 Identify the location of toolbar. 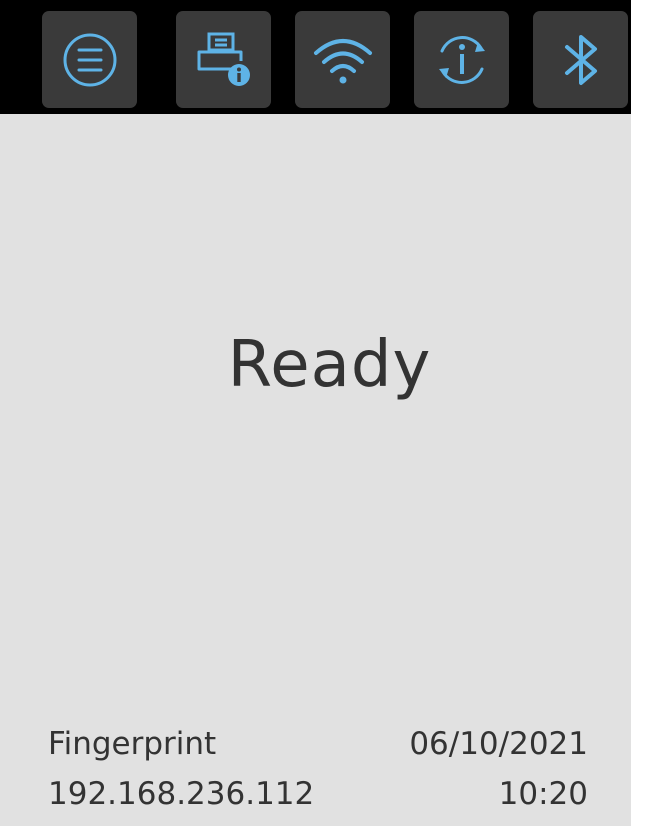
(315, 57).